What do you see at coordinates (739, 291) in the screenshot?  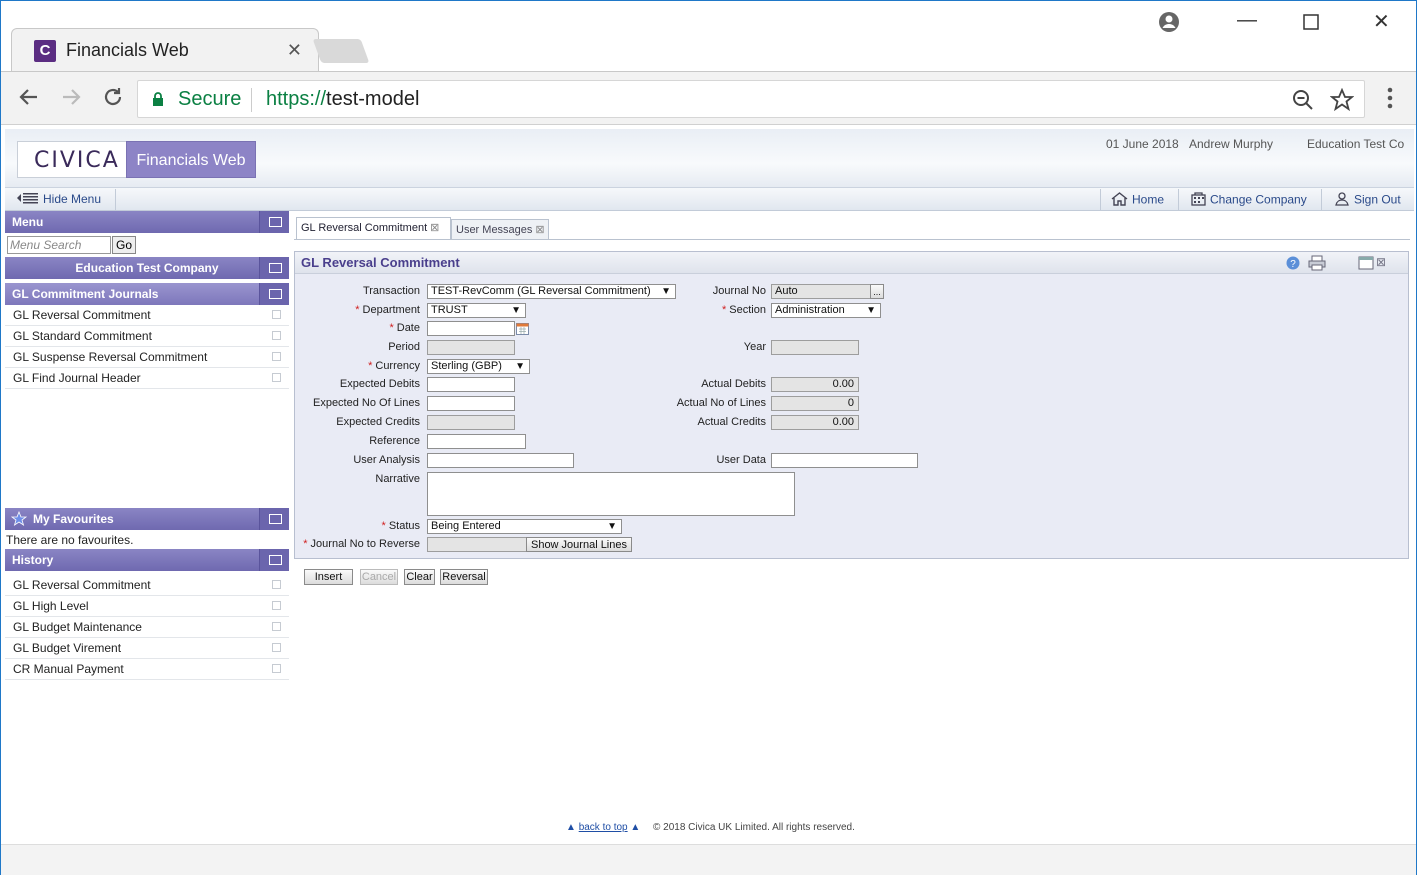 I see `journal-no-label: Journal No` at bounding box center [739, 291].